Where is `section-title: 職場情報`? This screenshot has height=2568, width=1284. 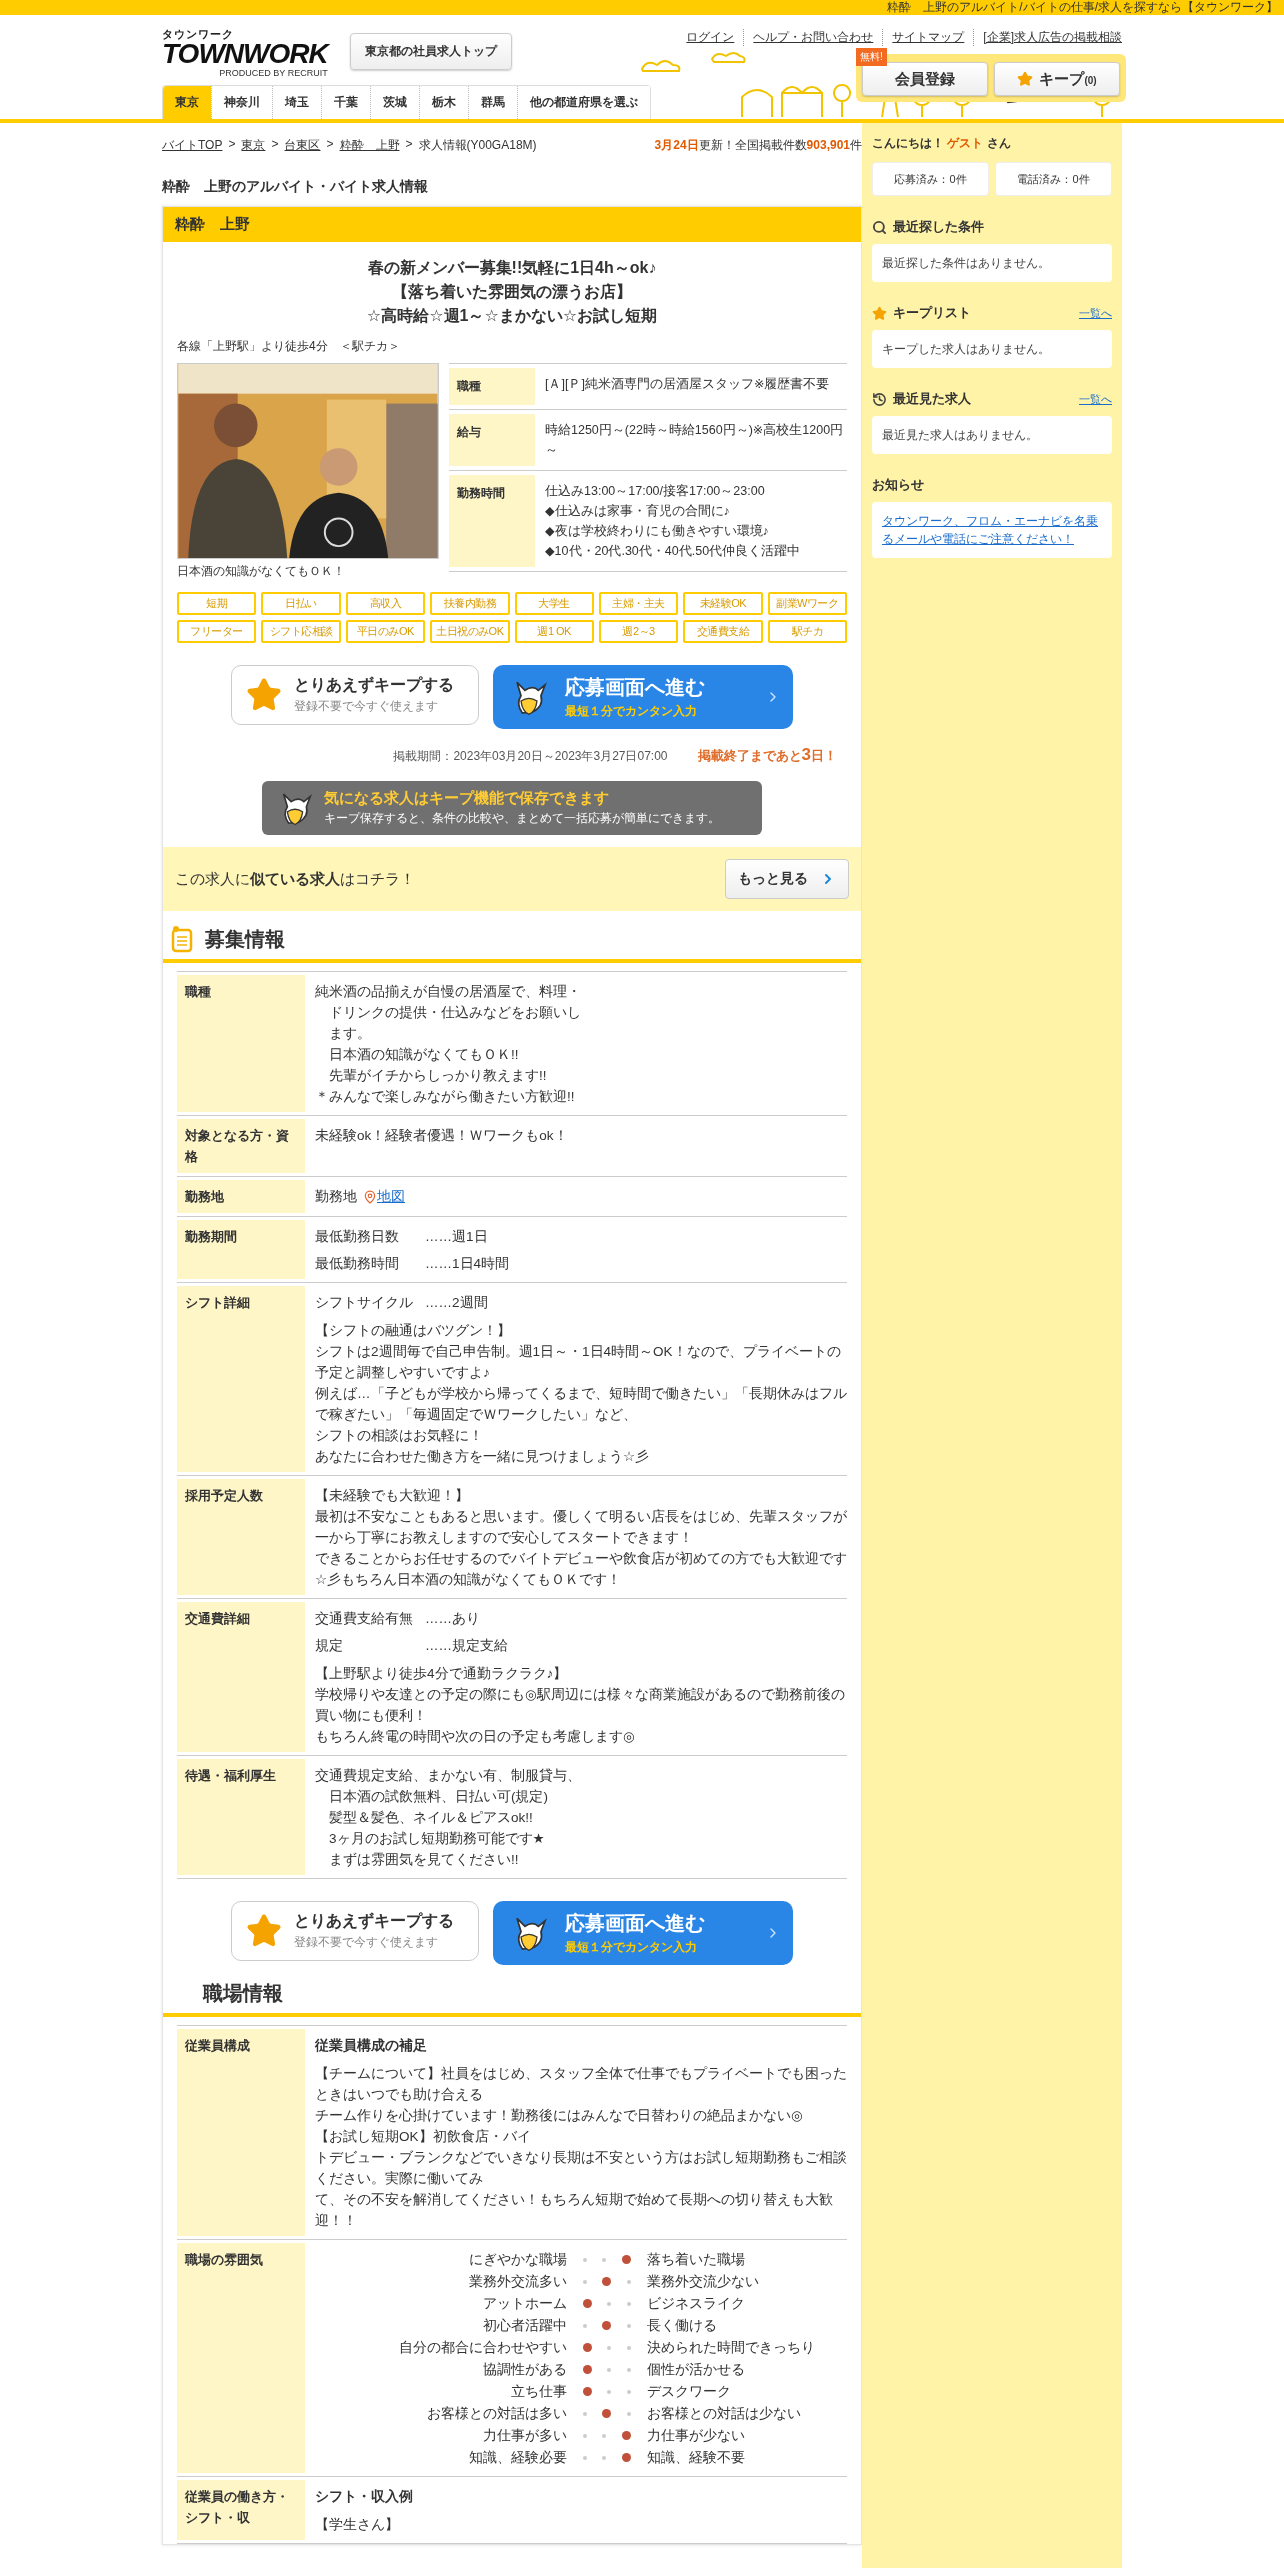 section-title: 職場情報 is located at coordinates (243, 1993).